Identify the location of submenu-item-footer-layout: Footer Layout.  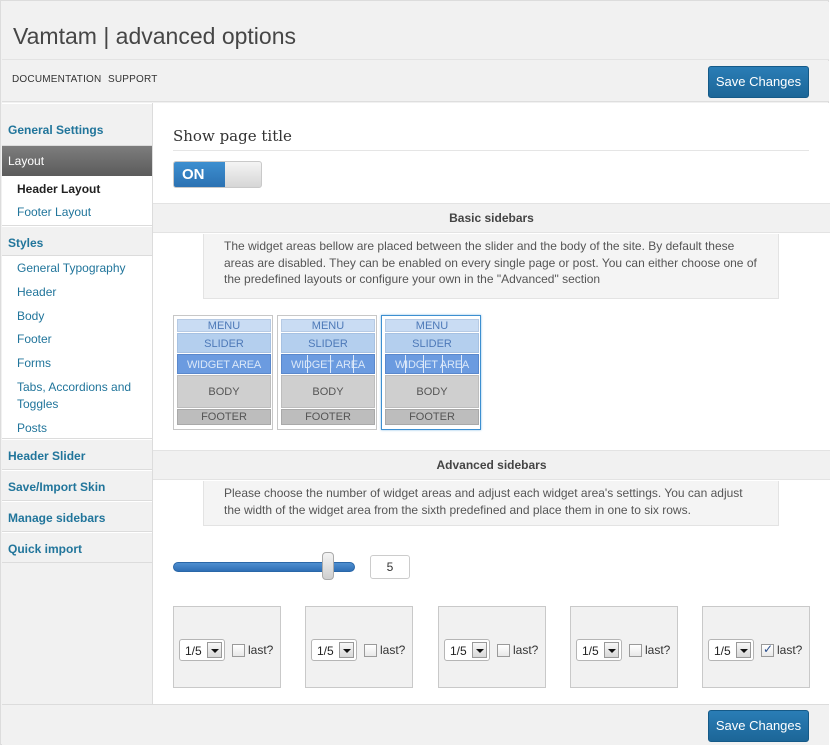
(54, 212).